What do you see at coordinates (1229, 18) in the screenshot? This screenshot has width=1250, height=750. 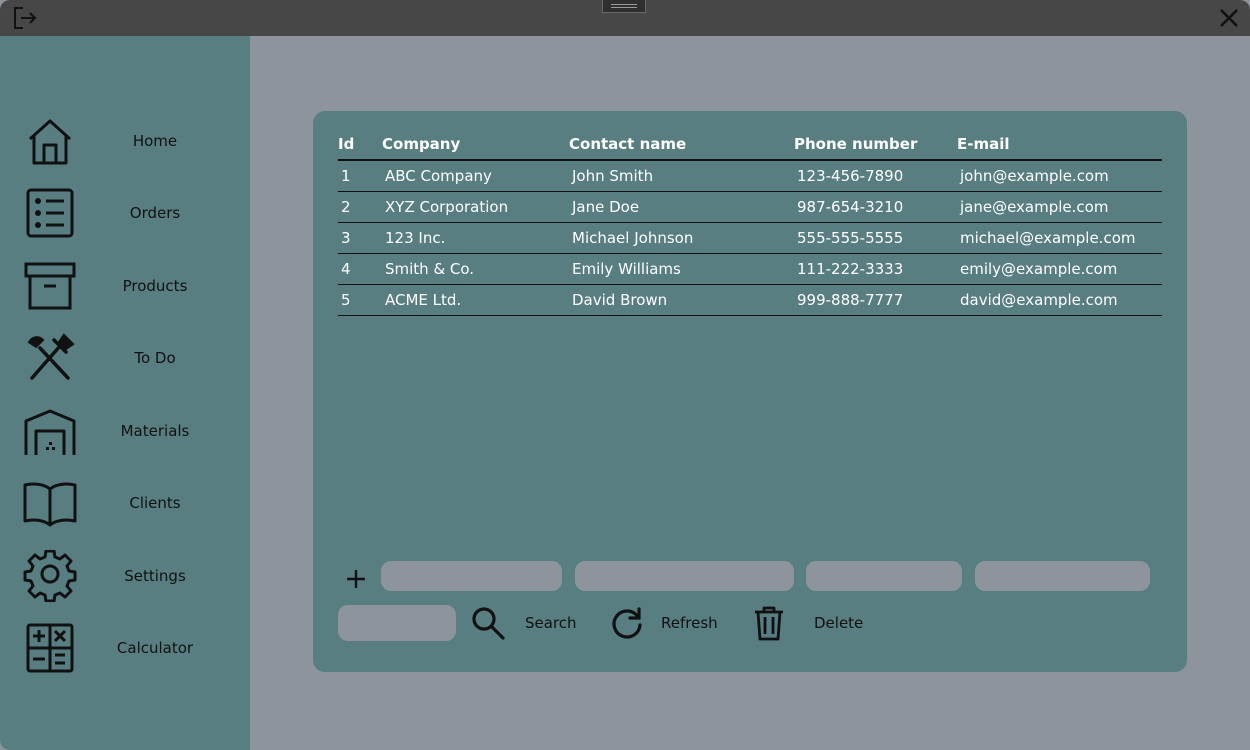 I see `close-icon` at bounding box center [1229, 18].